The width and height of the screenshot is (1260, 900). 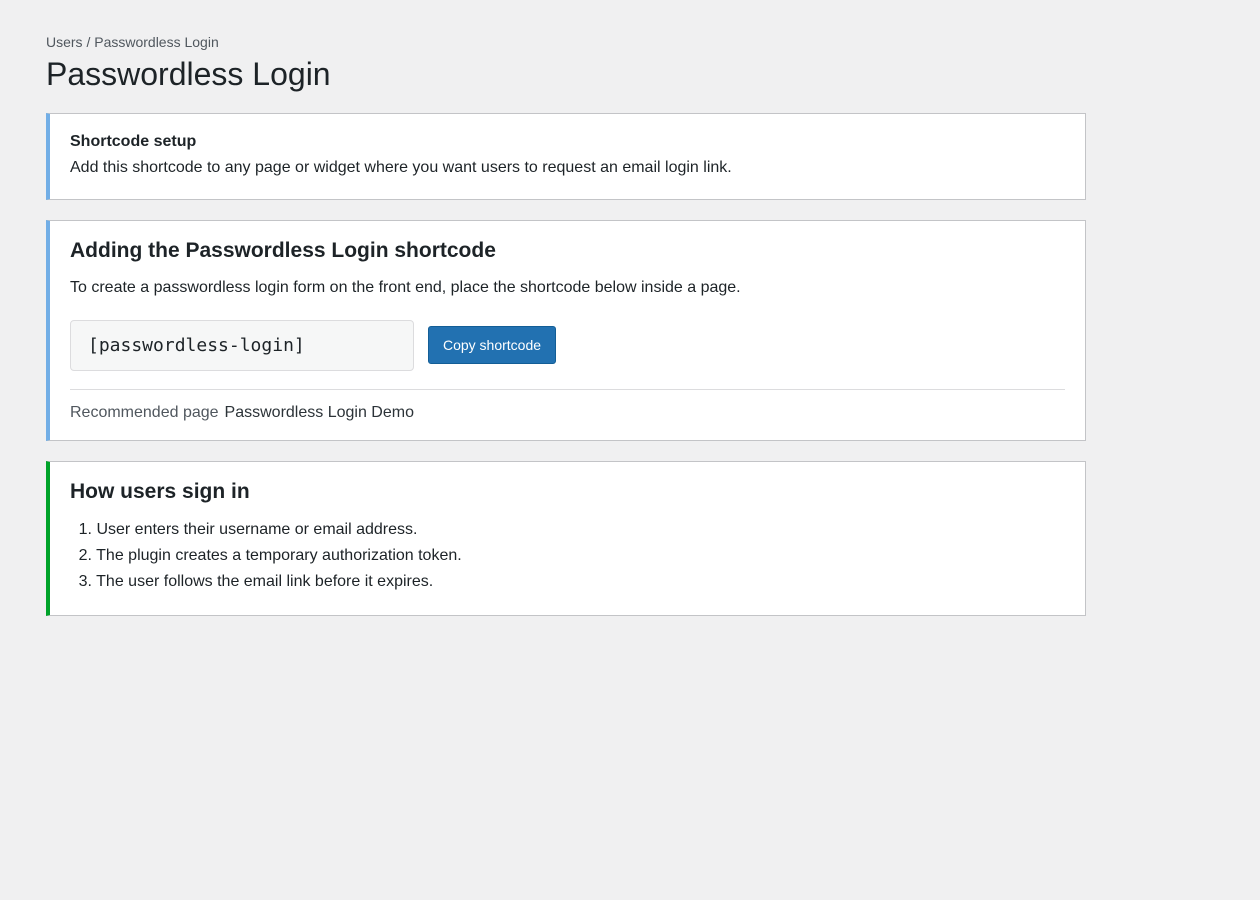 What do you see at coordinates (283, 250) in the screenshot?
I see `shortcode-card-title: Adding the Passwordless Login shortcode` at bounding box center [283, 250].